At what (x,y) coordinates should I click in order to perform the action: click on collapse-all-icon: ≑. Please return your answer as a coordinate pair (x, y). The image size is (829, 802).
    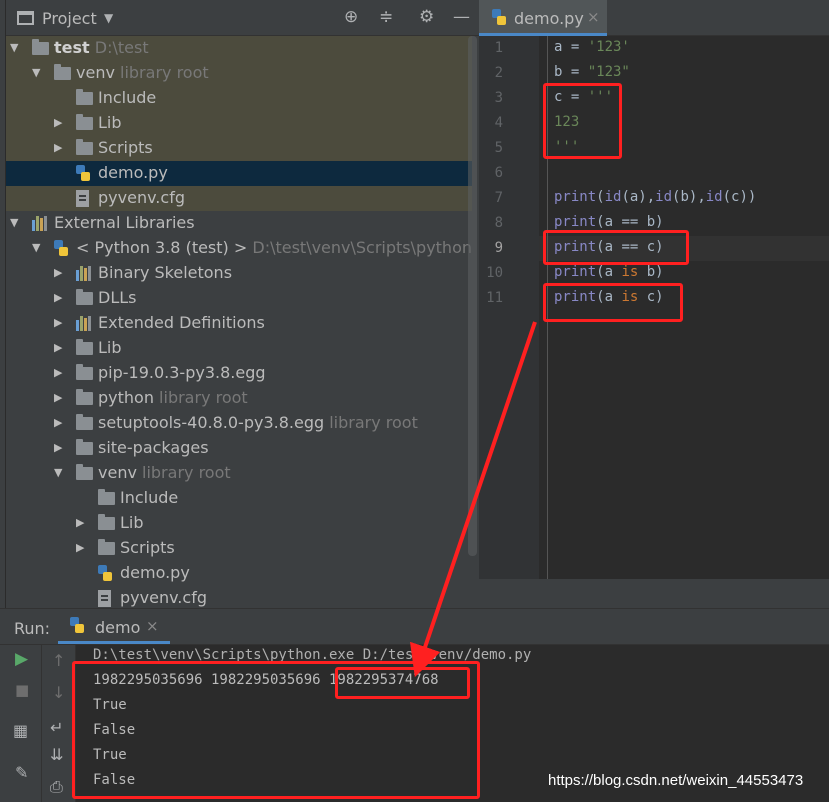
    Looking at the image, I should click on (386, 17).